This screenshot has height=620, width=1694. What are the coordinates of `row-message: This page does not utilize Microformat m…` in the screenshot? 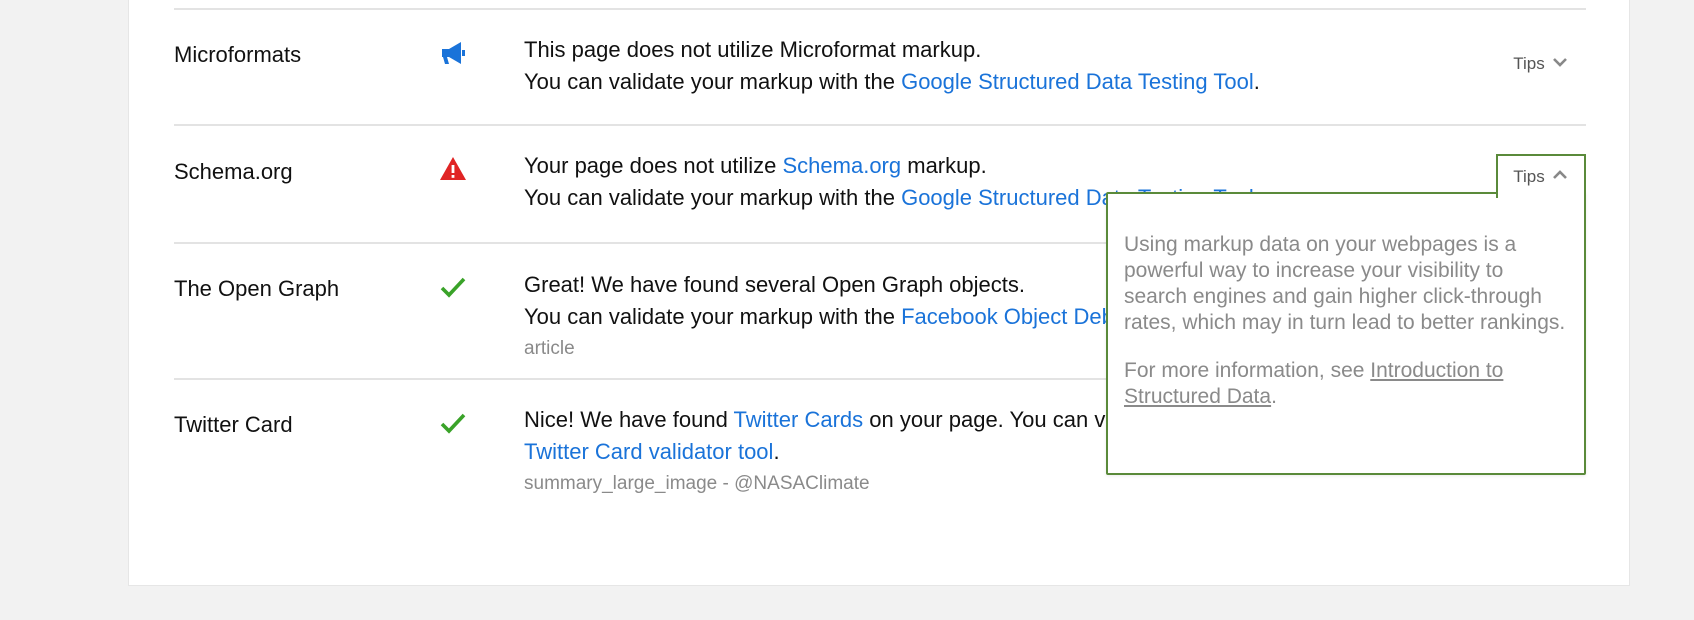 It's located at (892, 66).